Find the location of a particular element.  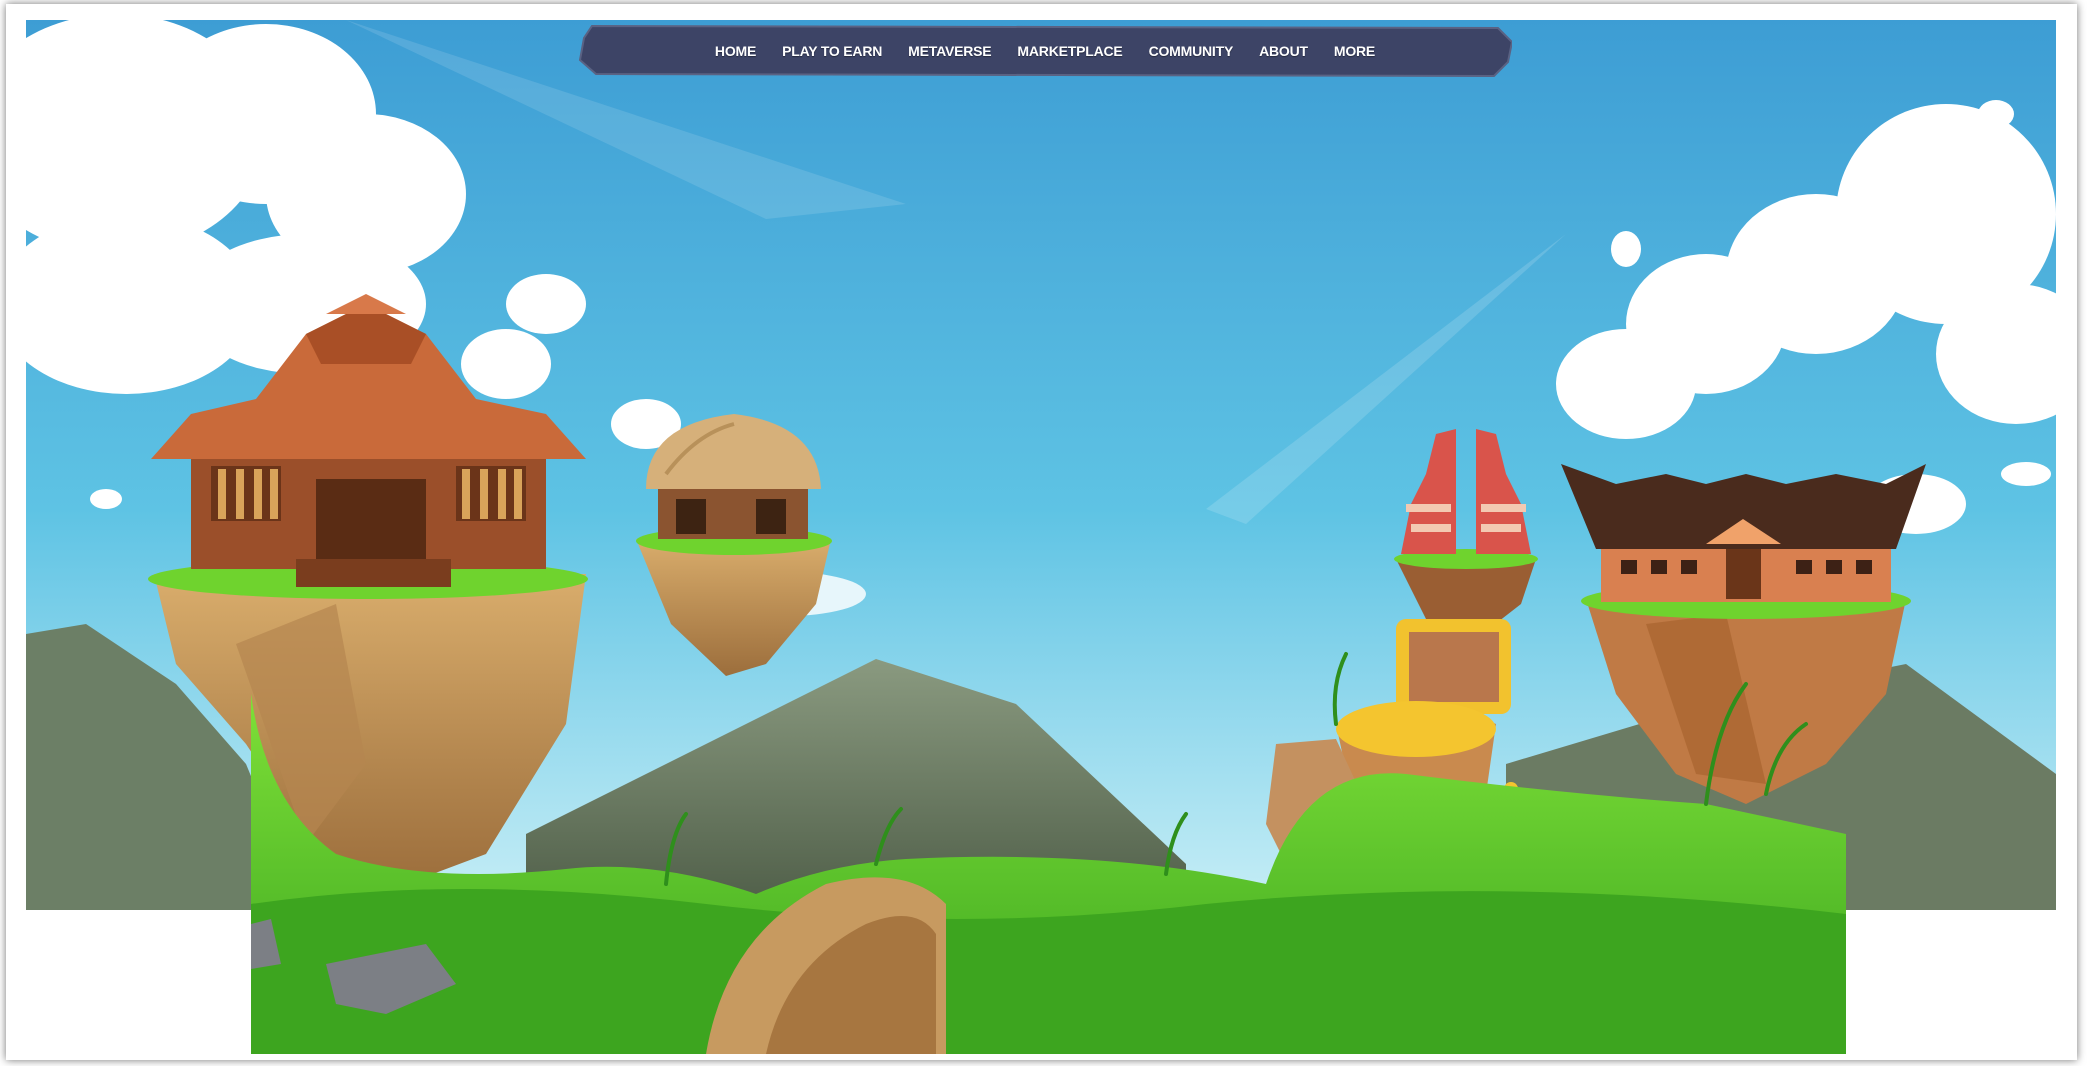

nav-marketplace: MARKETPLACE is located at coordinates (1069, 51).